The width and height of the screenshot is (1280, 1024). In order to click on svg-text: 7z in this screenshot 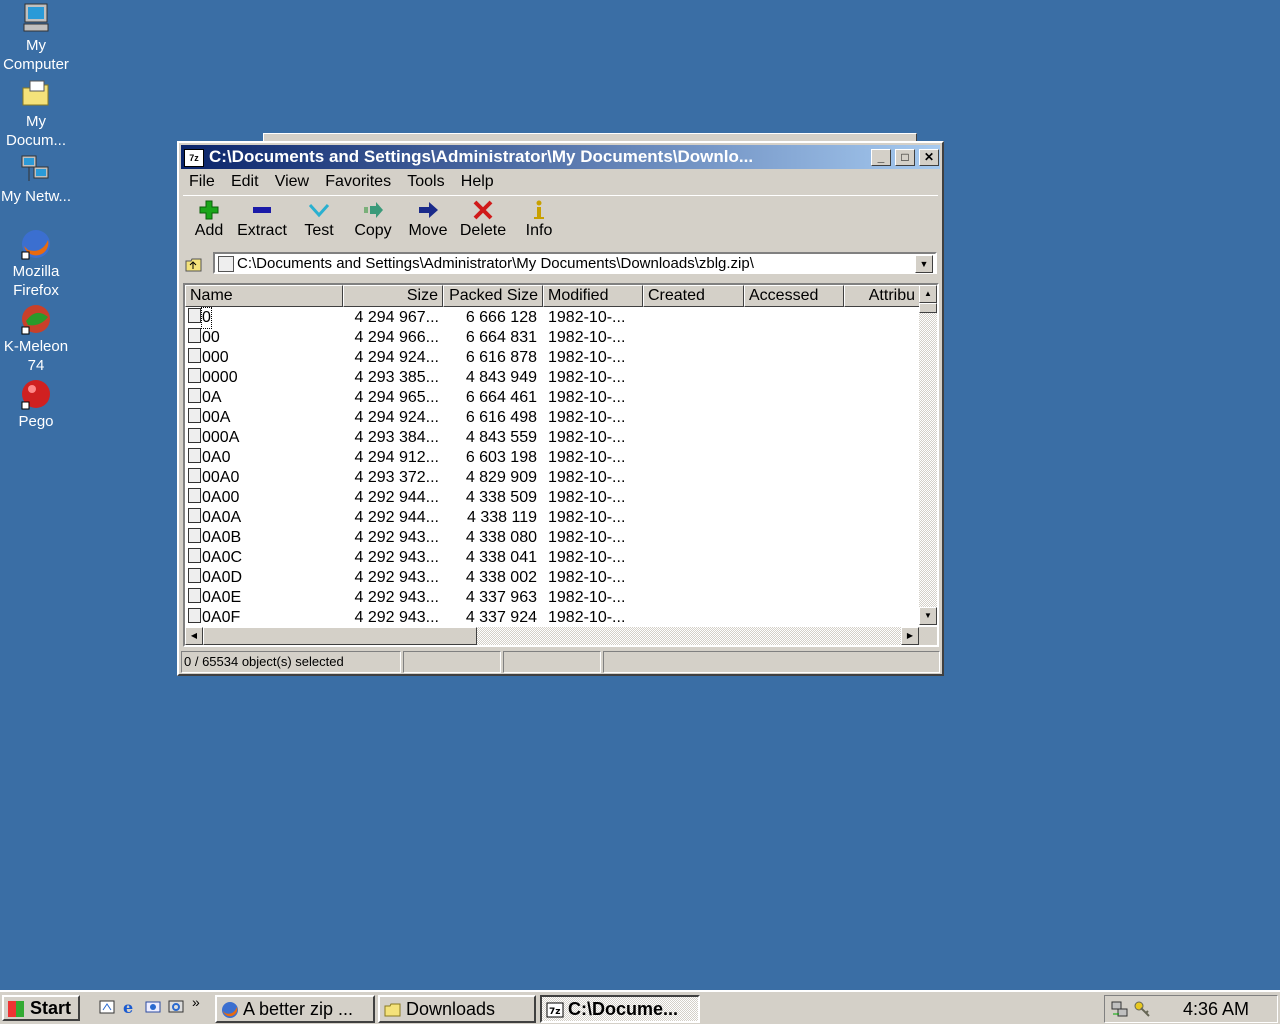, I will do `click(555, 1012)`.